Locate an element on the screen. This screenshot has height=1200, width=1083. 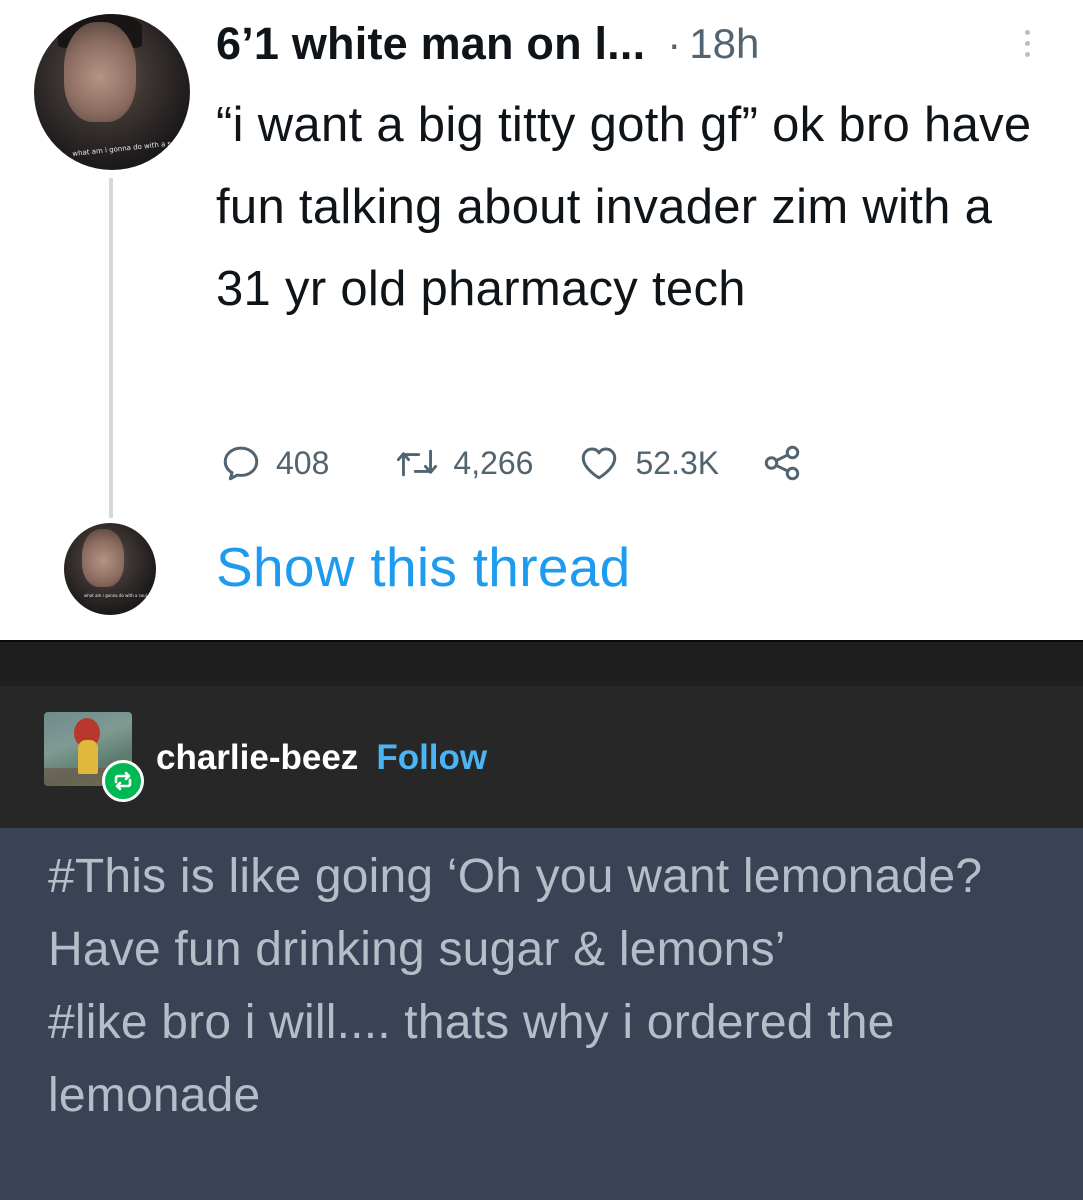
post-user: charlie-beez Follow is located at coordinates (321, 758).